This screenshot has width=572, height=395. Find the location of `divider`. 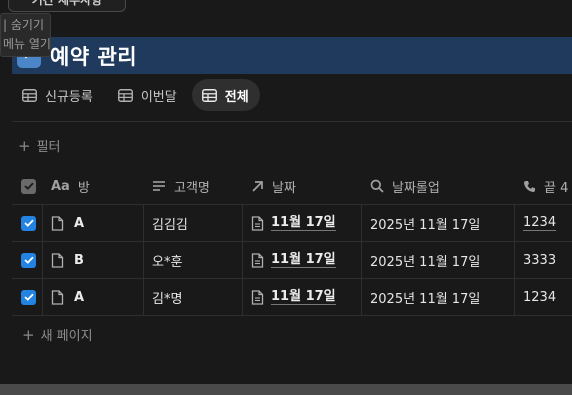

divider is located at coordinates (292, 121).